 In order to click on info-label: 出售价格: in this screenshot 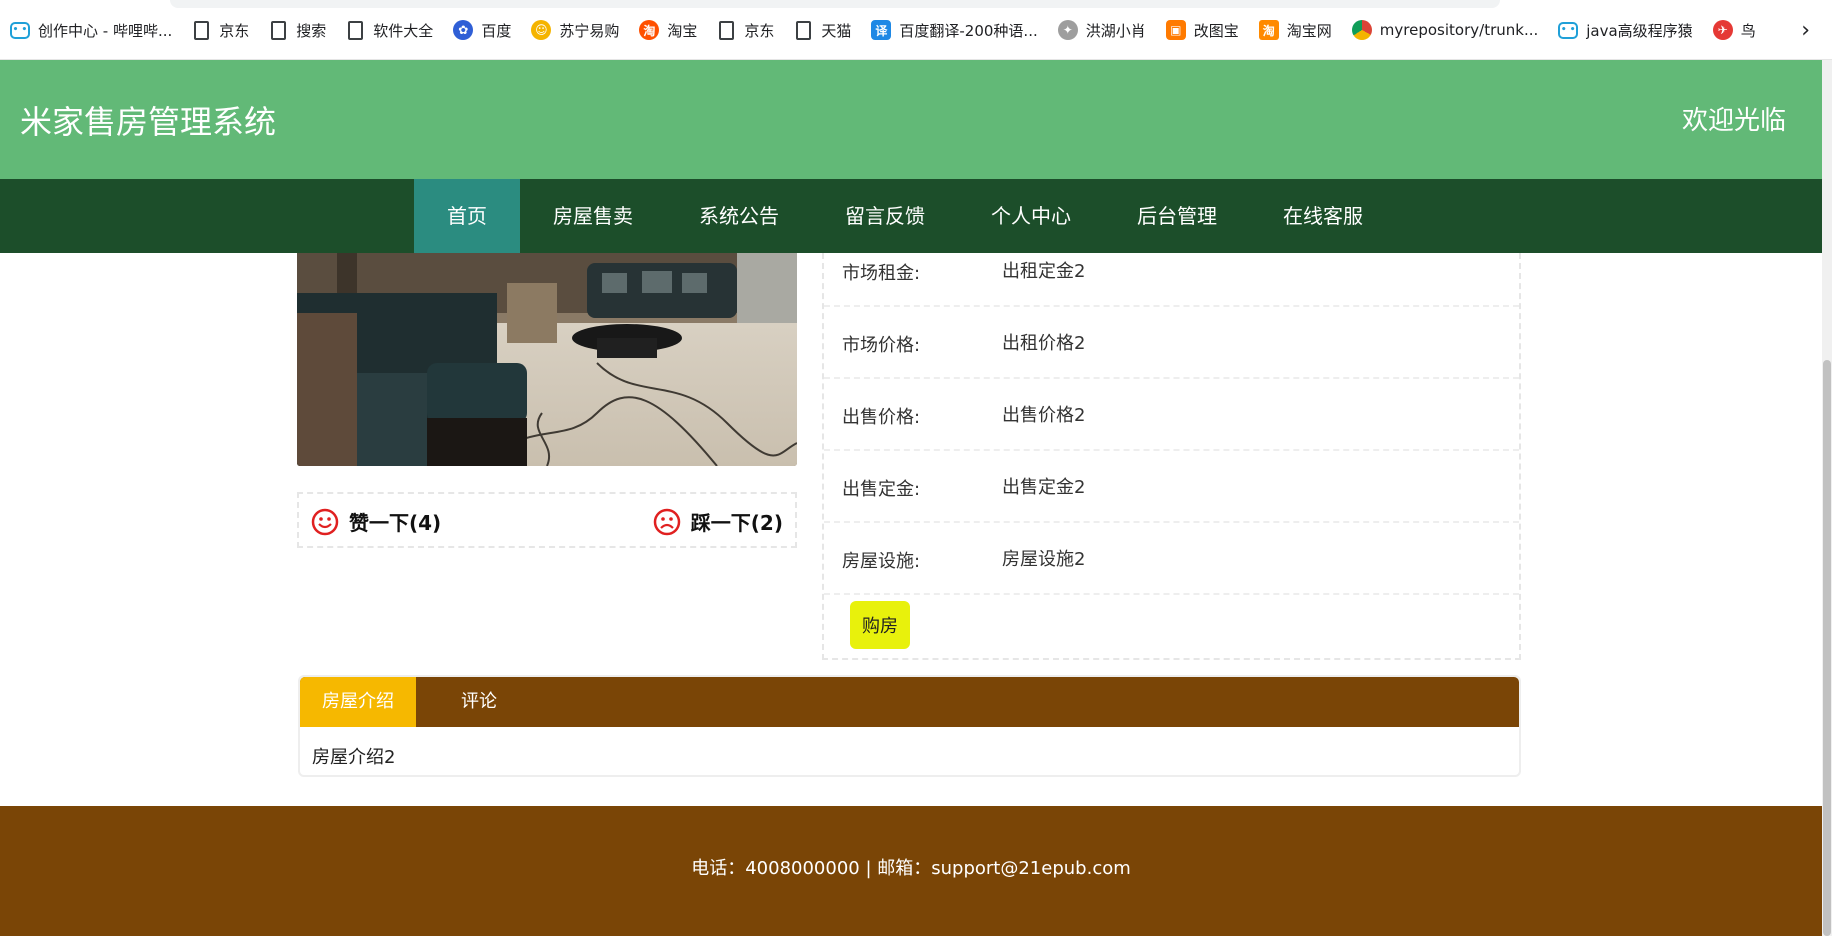, I will do `click(881, 417)`.